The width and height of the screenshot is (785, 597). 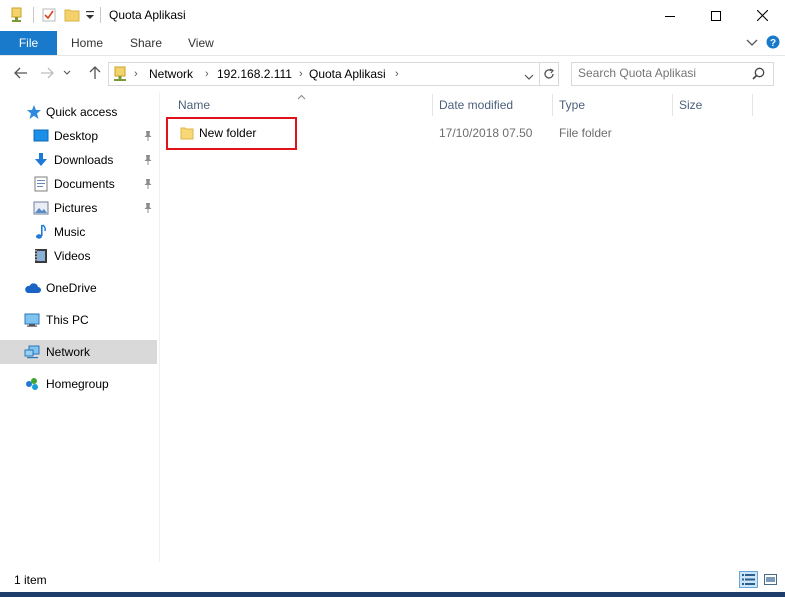 What do you see at coordinates (120, 75) in the screenshot?
I see `network-location-icon` at bounding box center [120, 75].